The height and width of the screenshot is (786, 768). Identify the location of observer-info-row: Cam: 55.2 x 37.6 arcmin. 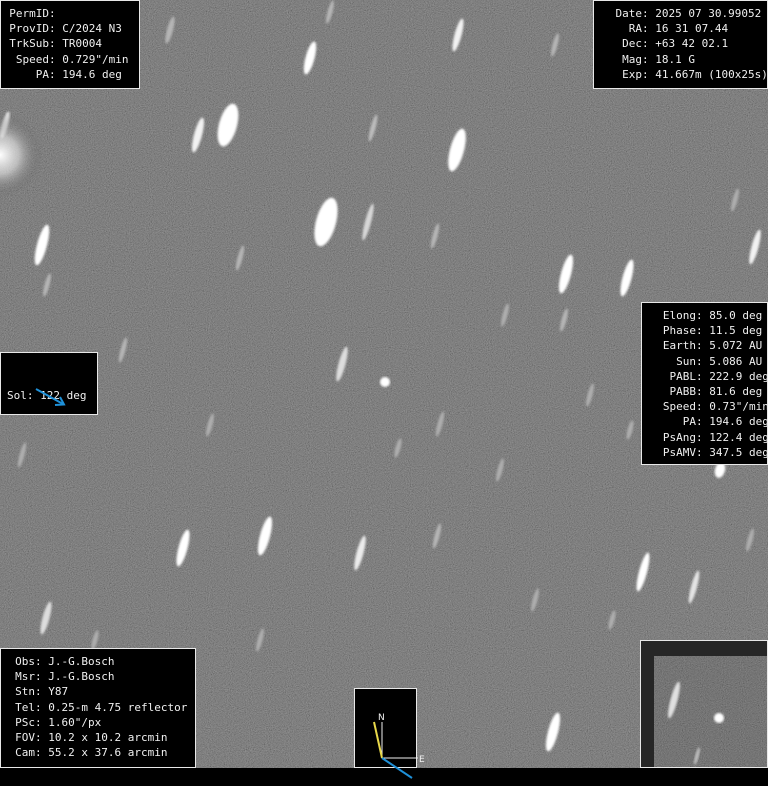
(98, 752).